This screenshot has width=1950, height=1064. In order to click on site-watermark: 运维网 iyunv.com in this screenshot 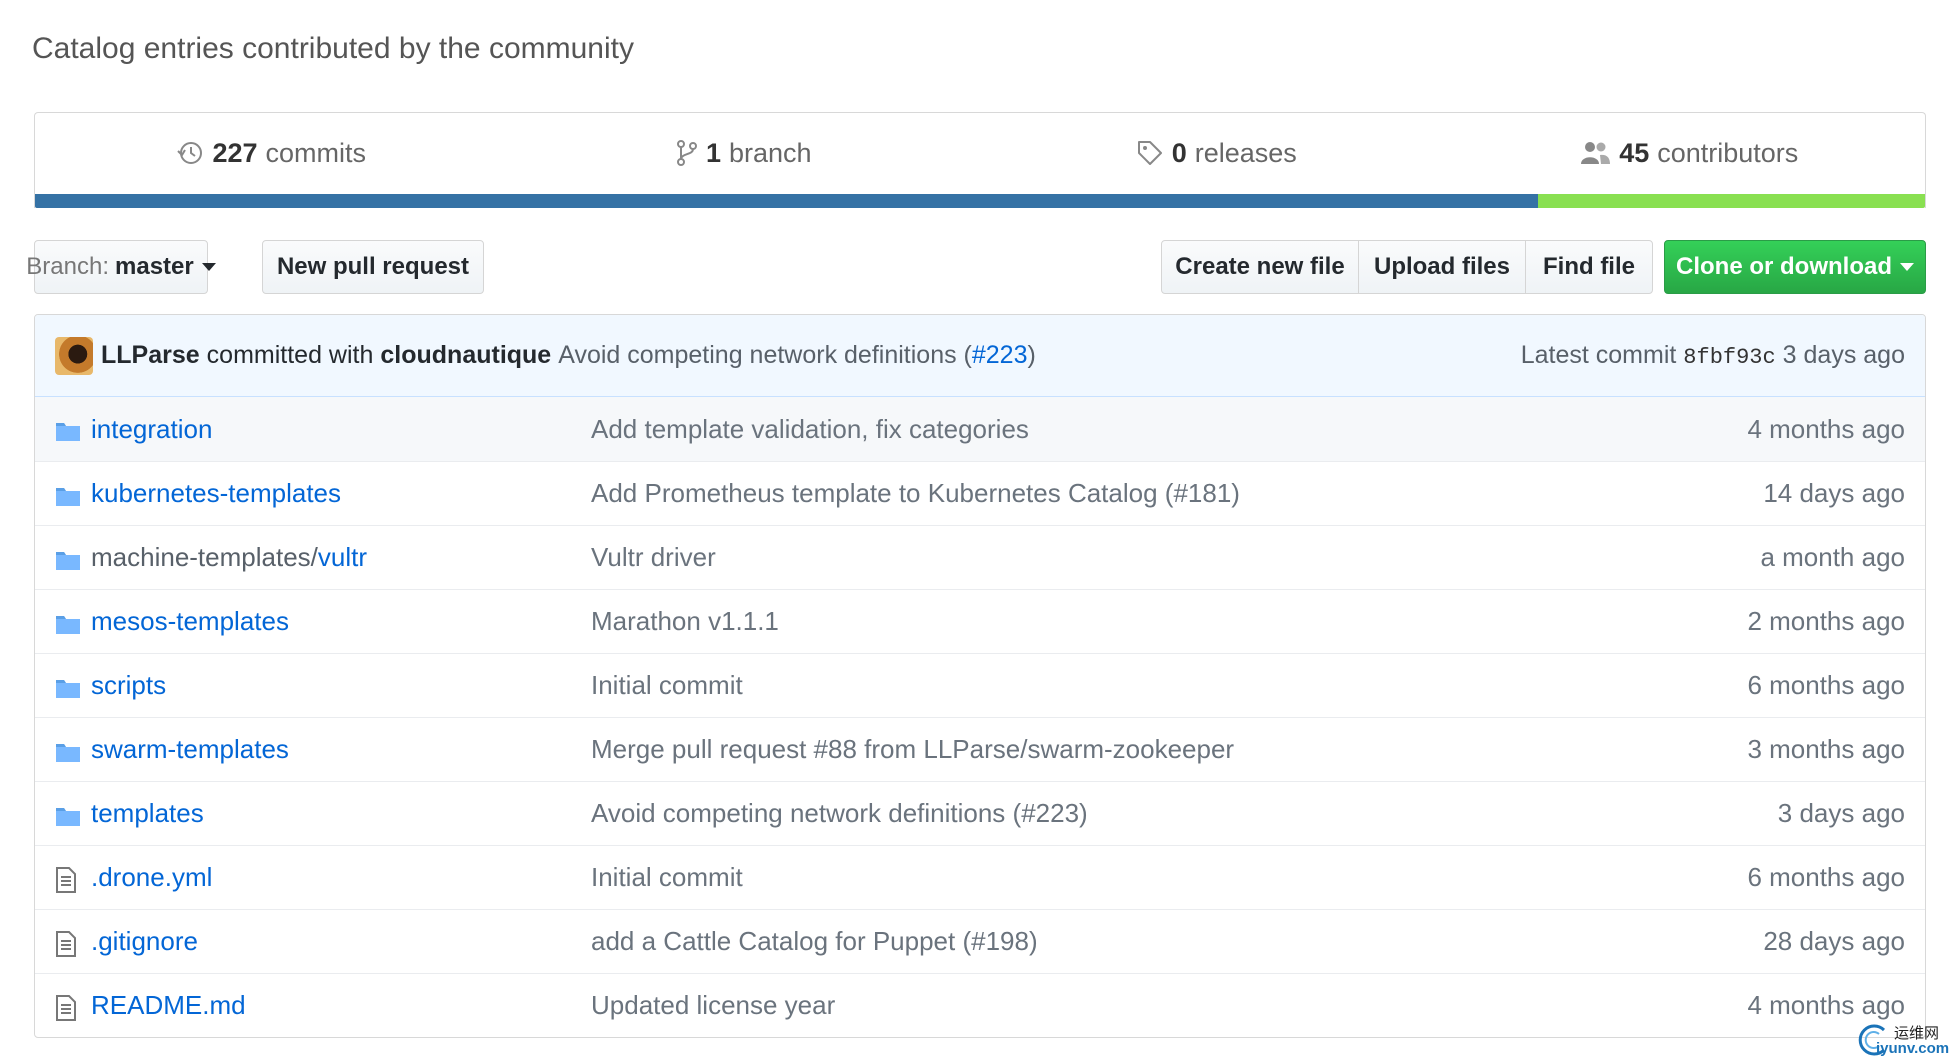, I will do `click(1901, 1040)`.